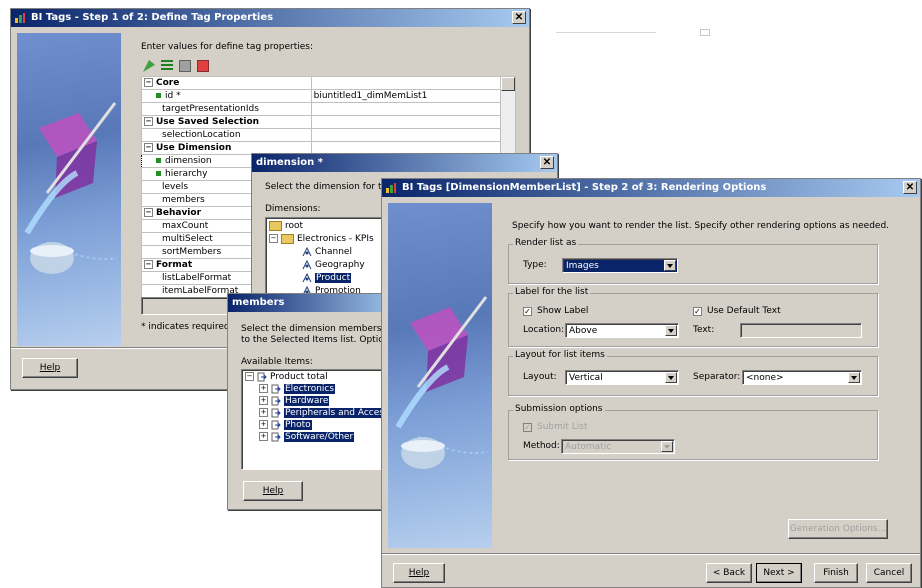  What do you see at coordinates (544, 330) in the screenshot?
I see `location-label: Location:` at bounding box center [544, 330].